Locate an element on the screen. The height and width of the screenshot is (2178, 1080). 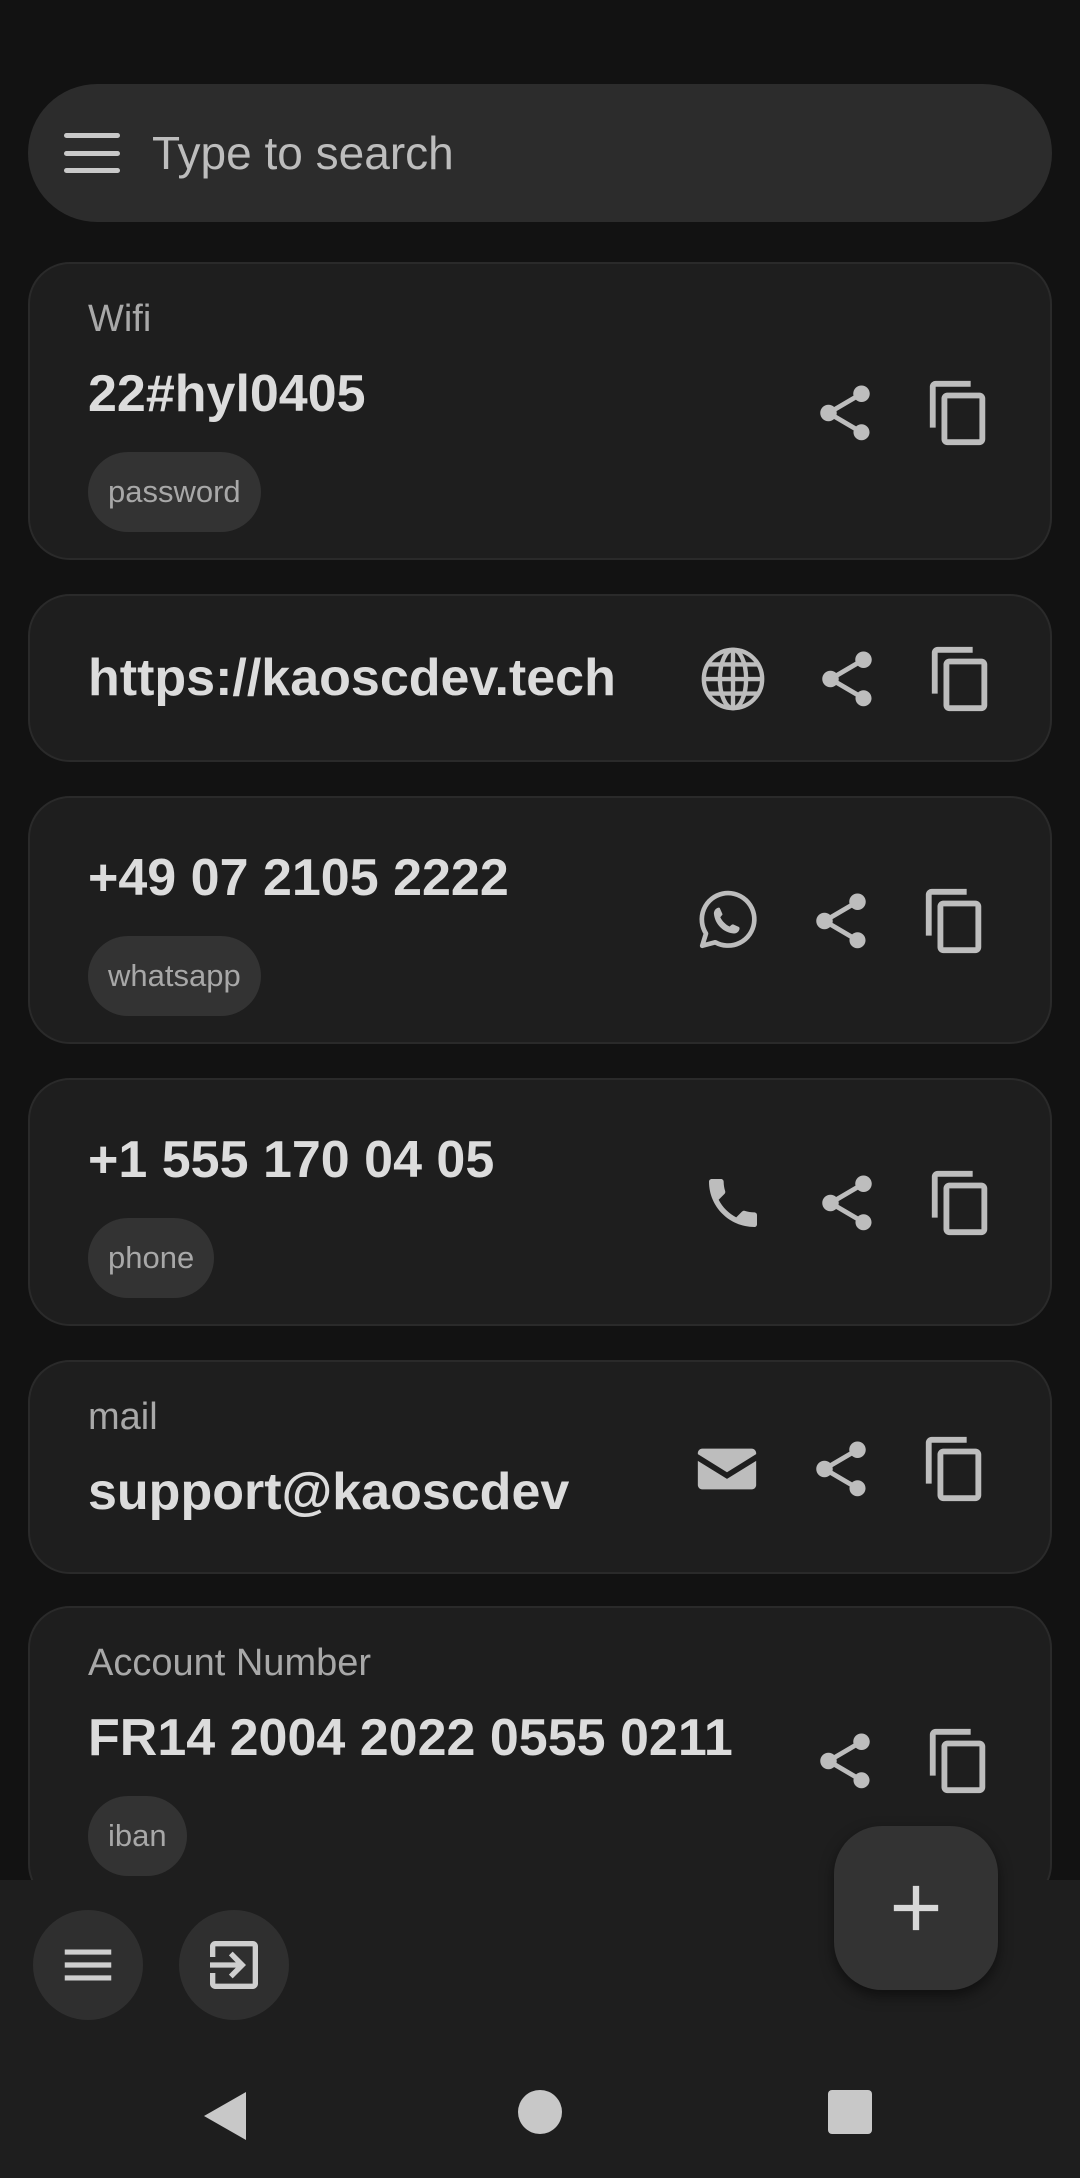
whatsapp-icon is located at coordinates (727, 921).